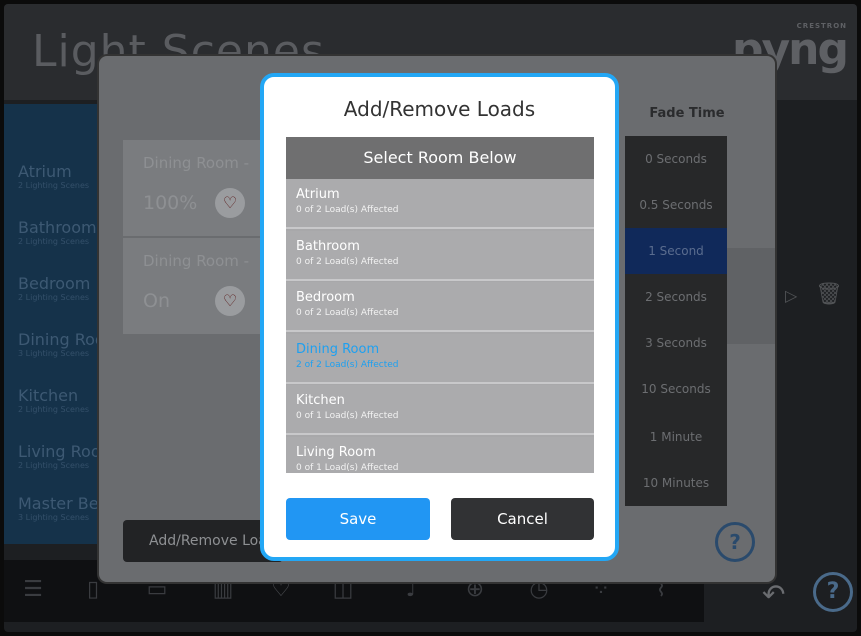 This screenshot has height=636, width=861. What do you see at coordinates (676, 205) in the screenshot?
I see `fade-option: 0.5 Seconds` at bounding box center [676, 205].